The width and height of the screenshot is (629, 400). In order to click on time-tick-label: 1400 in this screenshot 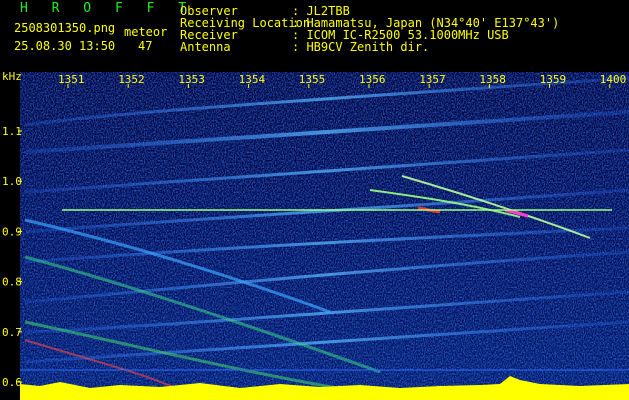, I will do `click(613, 79)`.